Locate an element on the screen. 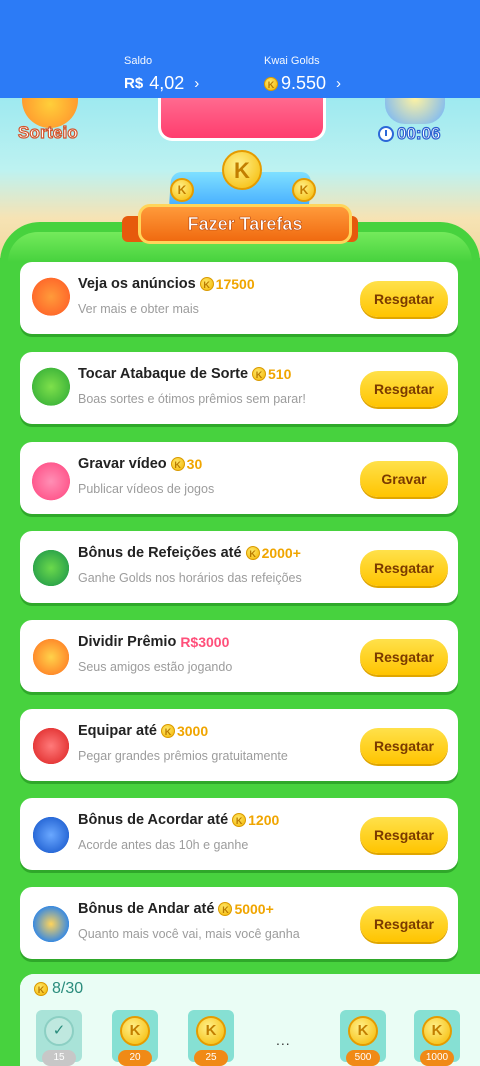 The width and height of the screenshot is (480, 1066). alarm-icon is located at coordinates (51, 835).